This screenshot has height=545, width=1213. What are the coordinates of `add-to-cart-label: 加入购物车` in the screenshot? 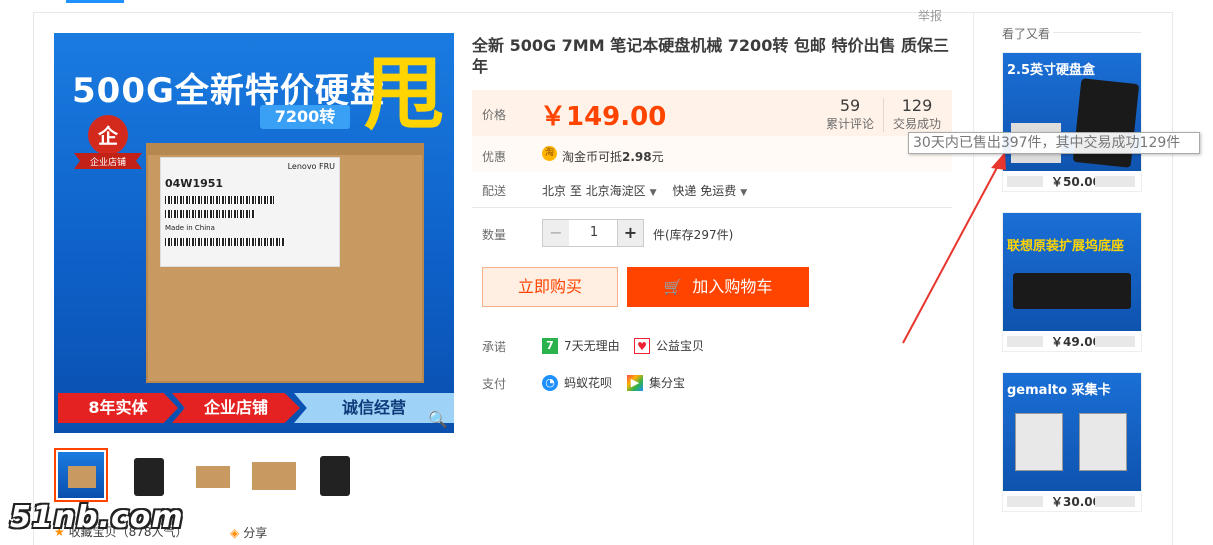 It's located at (732, 286).